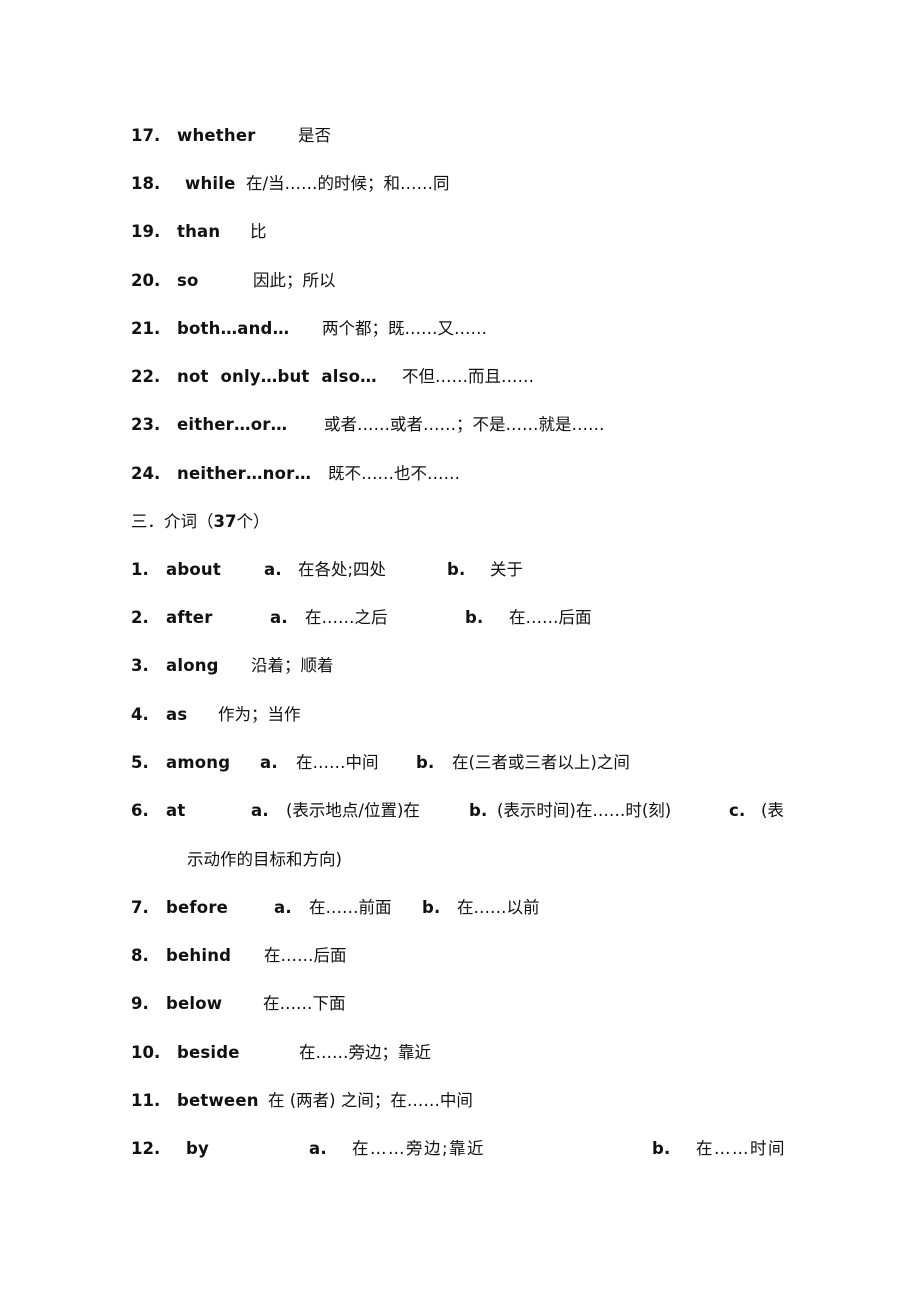 The image size is (920, 1302). I want to click on item-number: 2., so click(140, 617).